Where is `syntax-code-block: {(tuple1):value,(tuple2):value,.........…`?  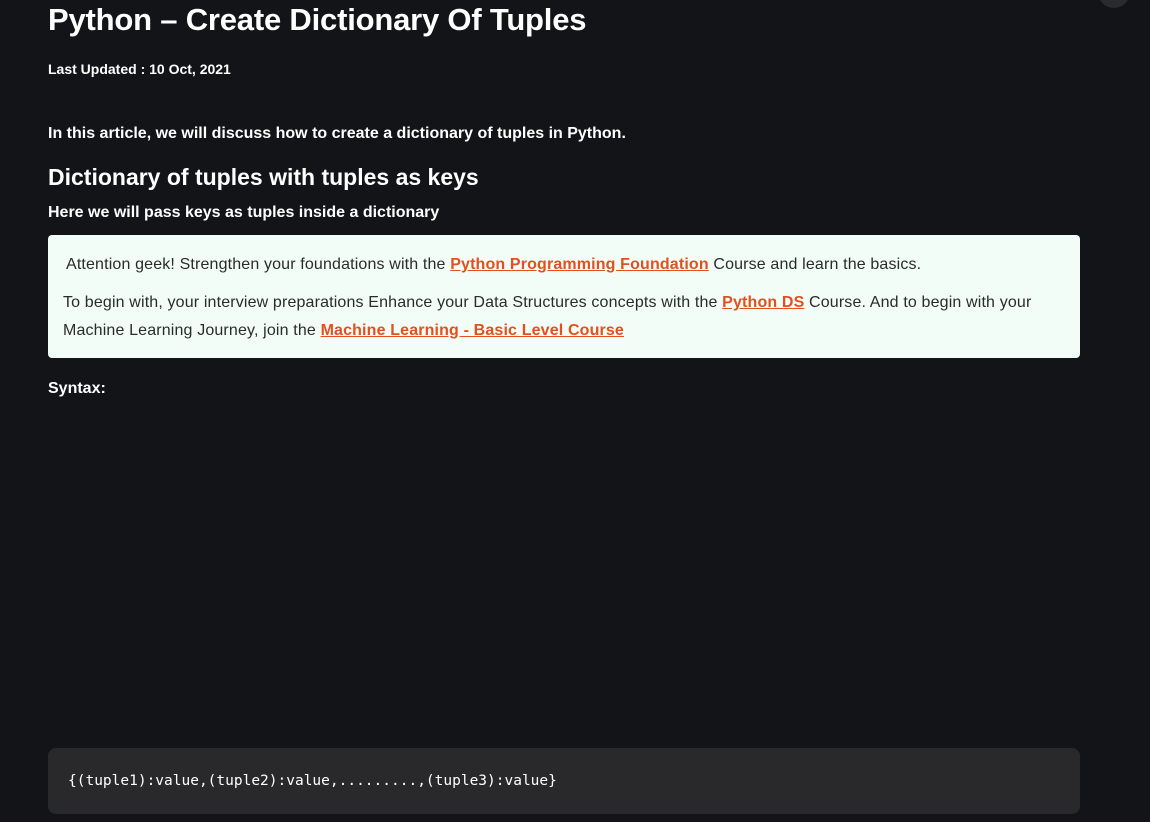
syntax-code-block: {(tuple1):value,(tuple2):value,.........… is located at coordinates (564, 781).